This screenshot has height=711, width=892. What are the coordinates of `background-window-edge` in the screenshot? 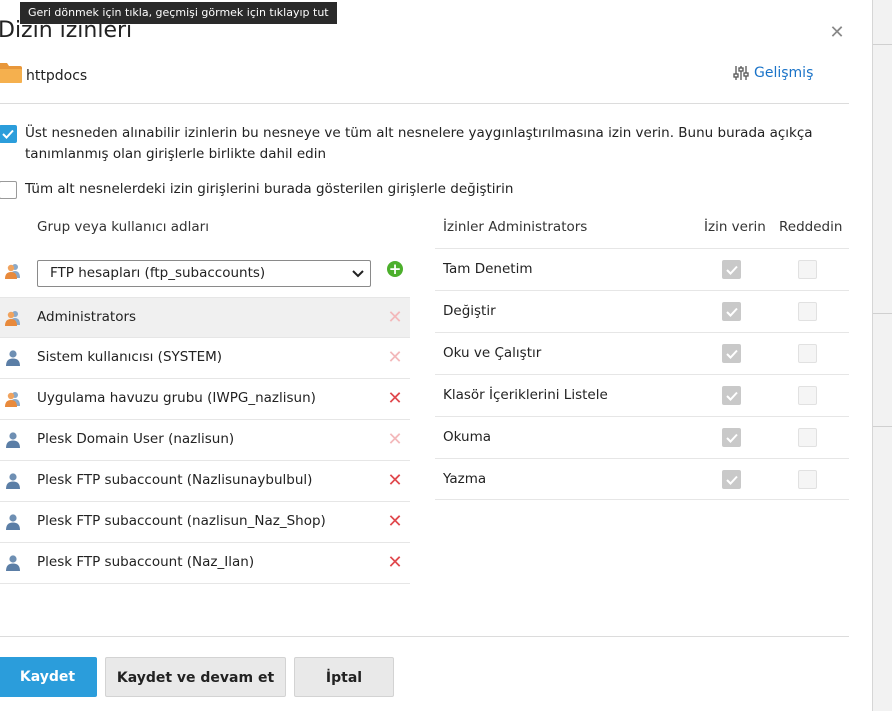 It's located at (882, 355).